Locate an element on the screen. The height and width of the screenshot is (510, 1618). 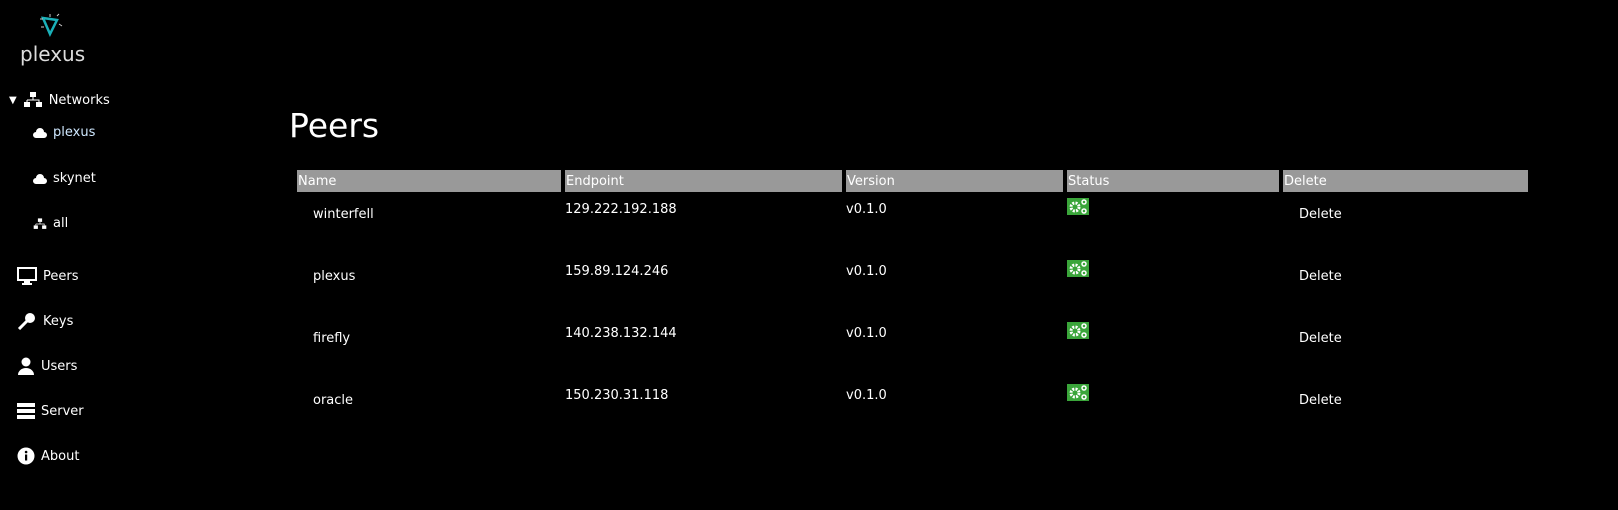
page-title: Peers is located at coordinates (334, 125).